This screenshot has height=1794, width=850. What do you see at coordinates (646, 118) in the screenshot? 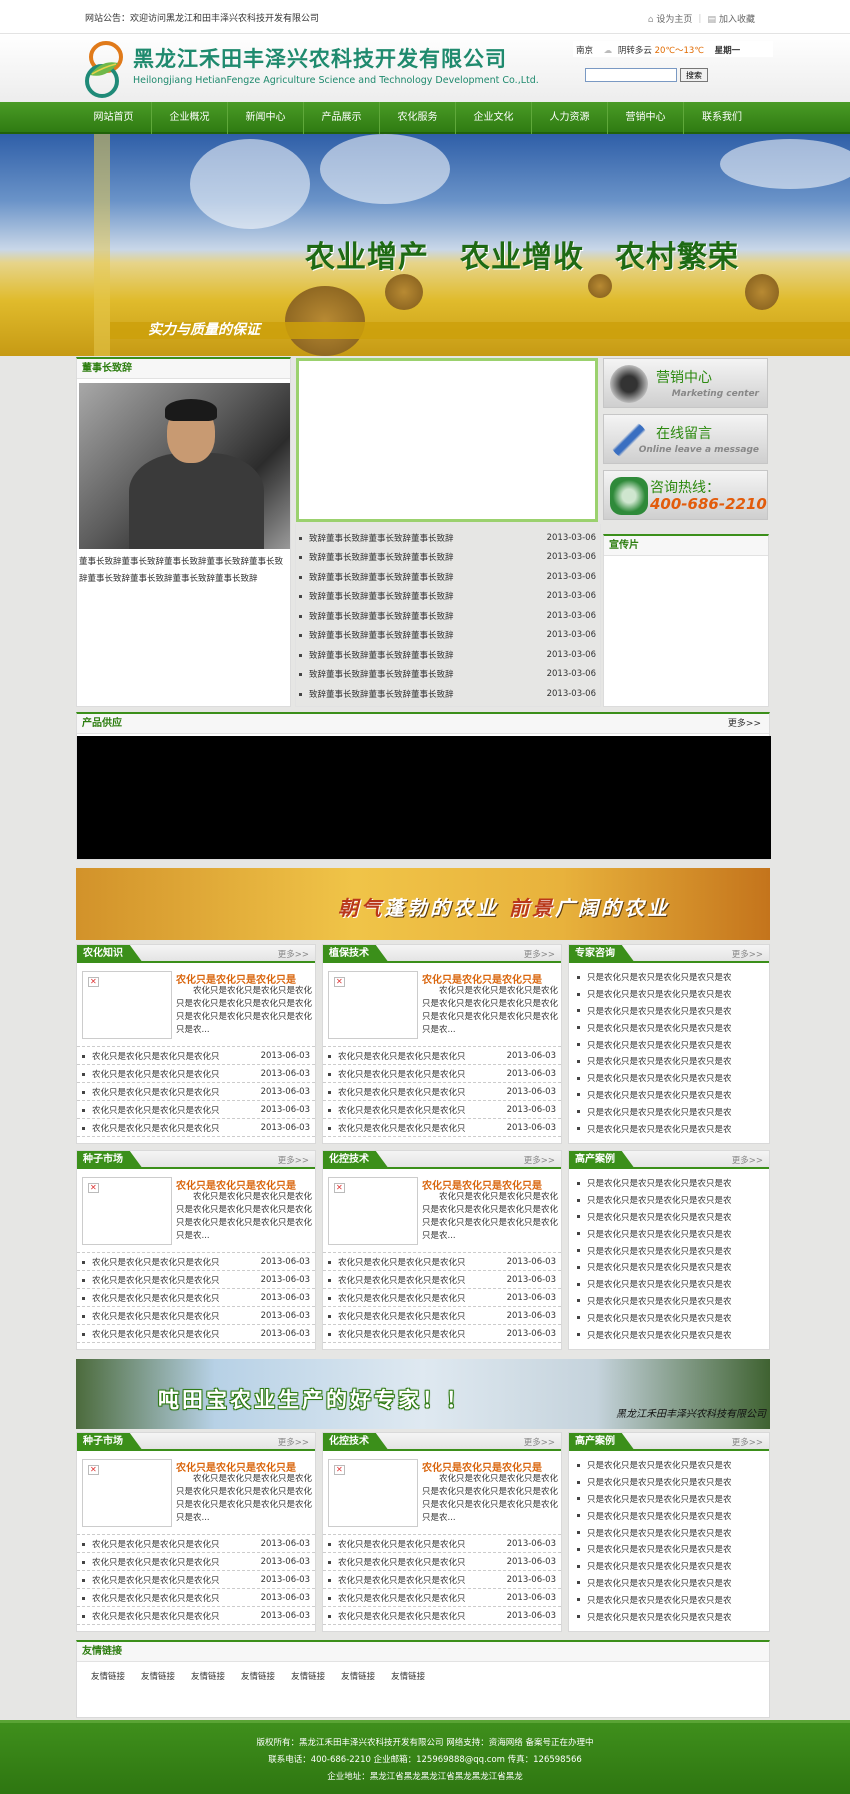
I see `nav-marketing: 营销中心` at bounding box center [646, 118].